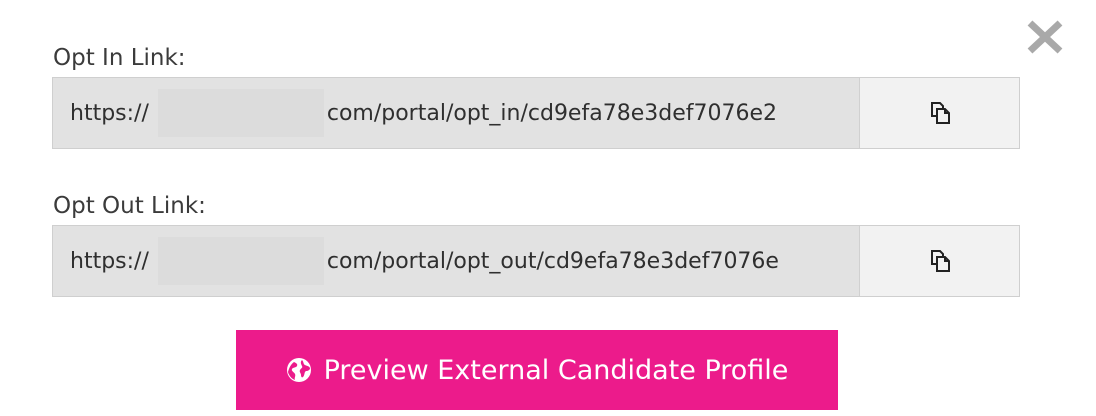 The image size is (1096, 416). Describe the element at coordinates (551, 113) in the screenshot. I see `opt-in-url-path: com/portal/opt_in/cd9efa78e3def7076e2` at that location.